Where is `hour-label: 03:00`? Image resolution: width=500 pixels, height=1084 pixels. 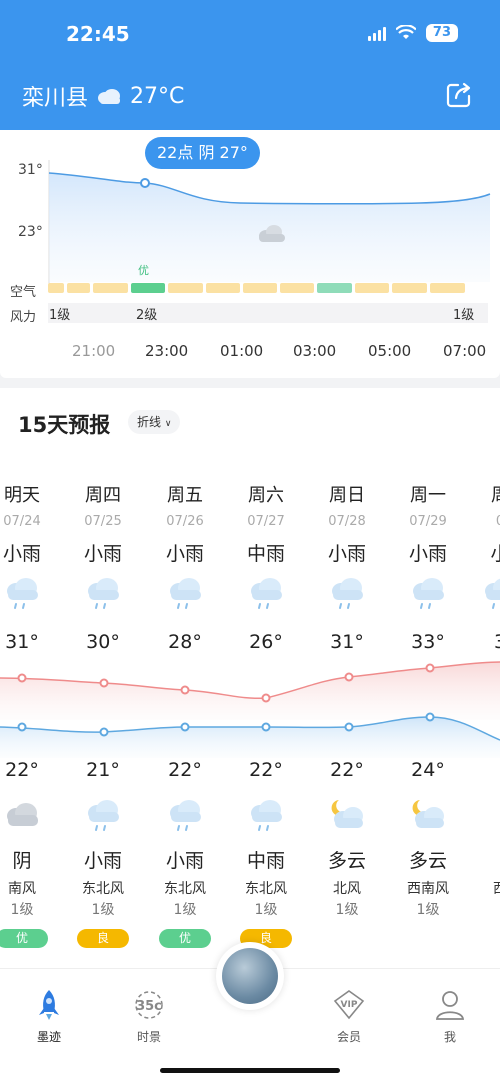
hour-label: 03:00 is located at coordinates (315, 351).